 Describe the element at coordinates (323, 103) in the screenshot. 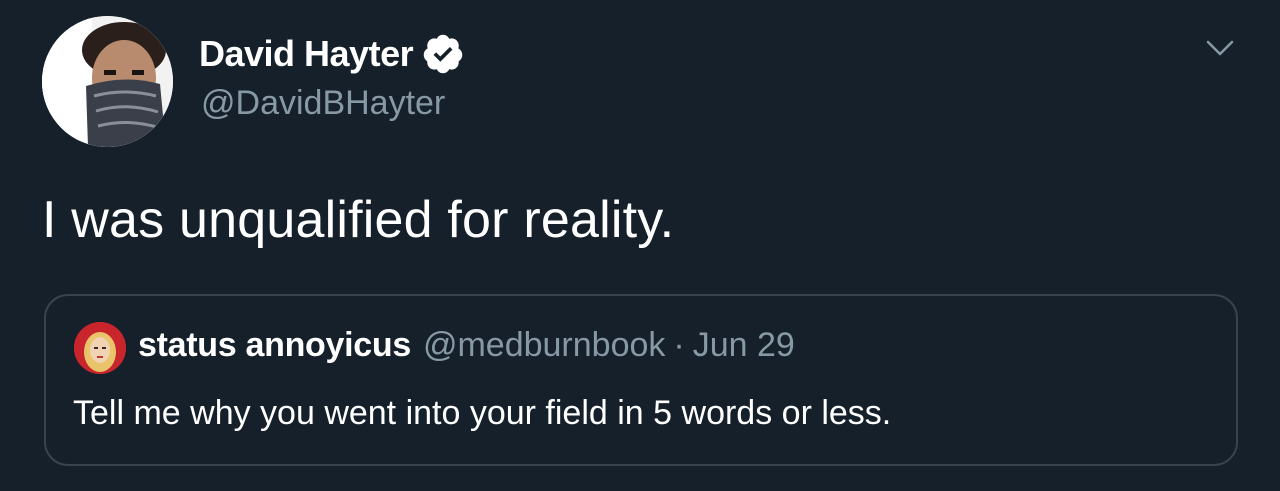

I see `author-handle: @DavidBHayter` at that location.